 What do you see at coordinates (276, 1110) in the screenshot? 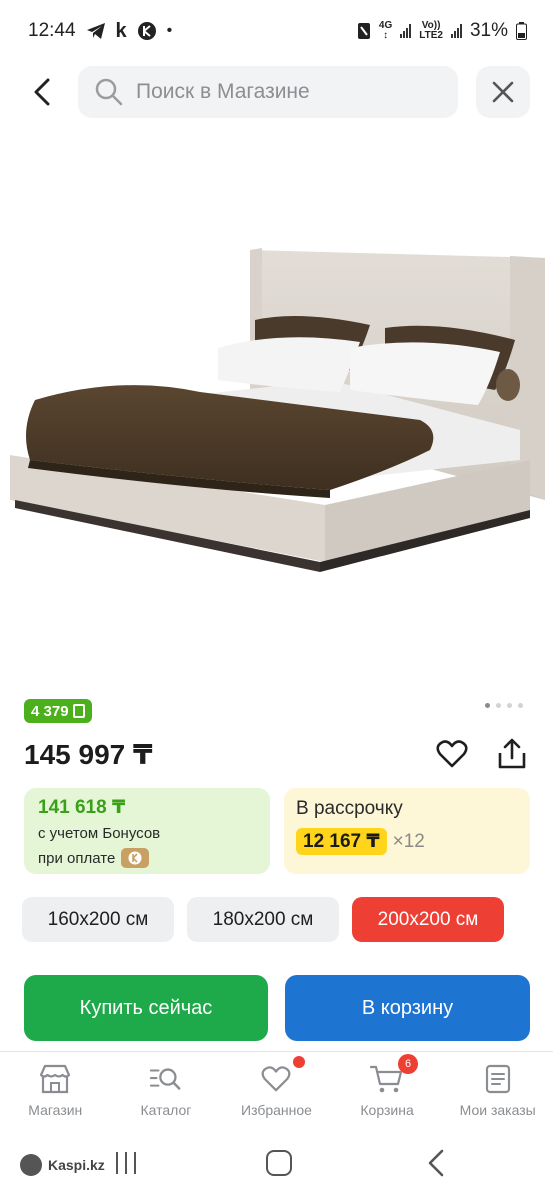
I see `tab-favorites-label: Избранное` at bounding box center [276, 1110].